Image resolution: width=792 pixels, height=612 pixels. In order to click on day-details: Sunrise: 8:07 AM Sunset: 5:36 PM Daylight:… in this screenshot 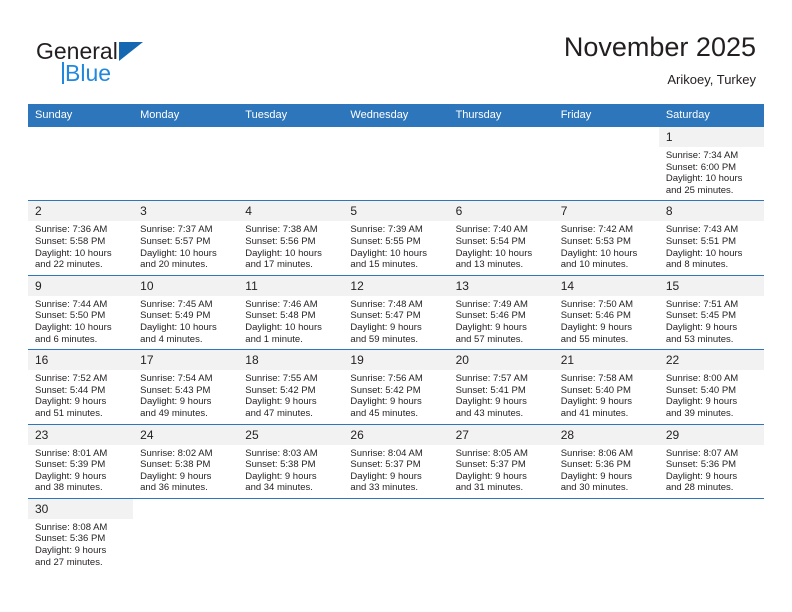, I will do `click(711, 471)`.